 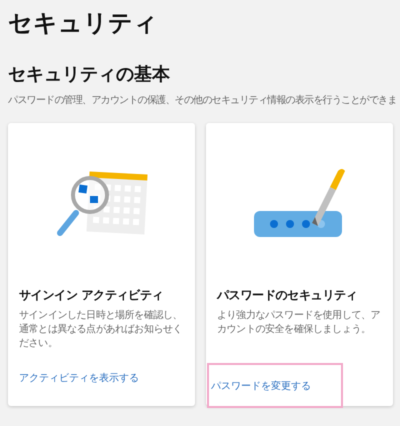 What do you see at coordinates (89, 75) in the screenshot?
I see `section-heading: セキュリティの基本` at bounding box center [89, 75].